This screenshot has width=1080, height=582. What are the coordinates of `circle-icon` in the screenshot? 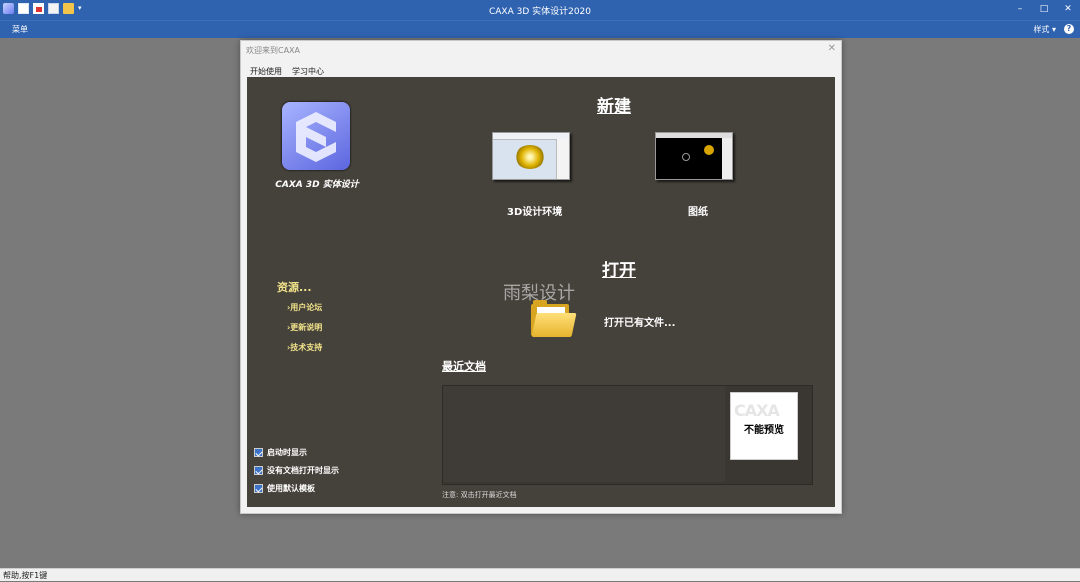 It's located at (686, 157).